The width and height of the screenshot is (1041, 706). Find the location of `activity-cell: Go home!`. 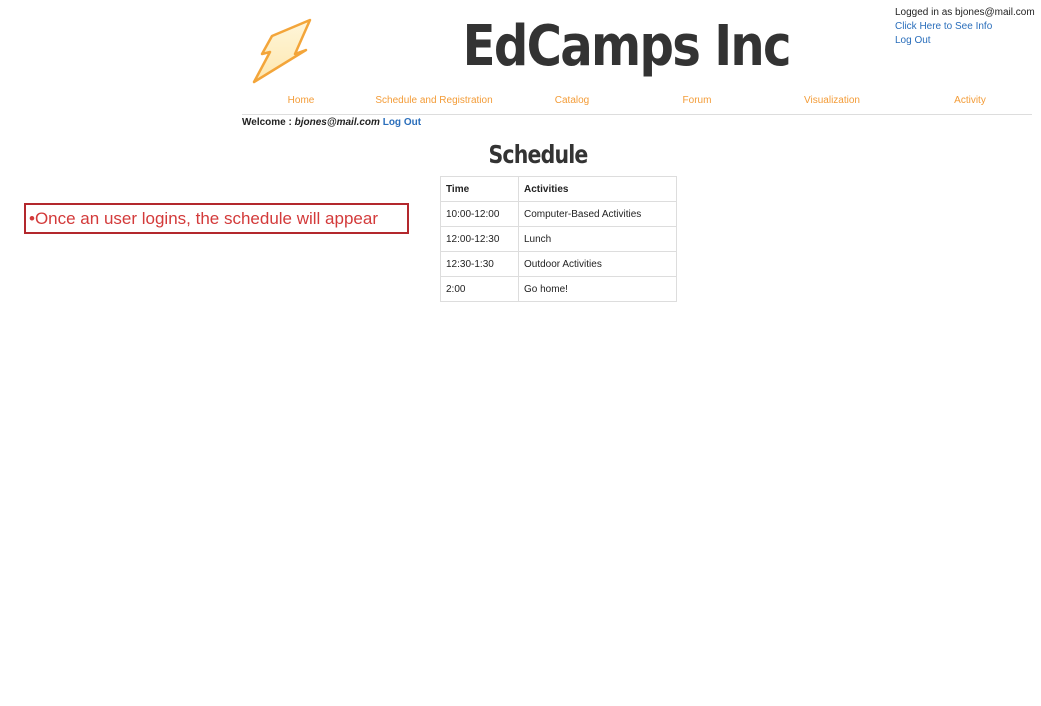

activity-cell: Go home! is located at coordinates (597, 289).